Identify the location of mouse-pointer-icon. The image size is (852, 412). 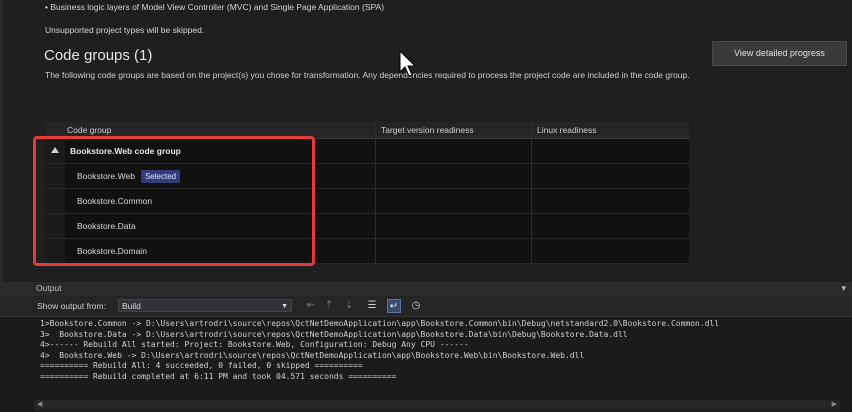
(408, 63).